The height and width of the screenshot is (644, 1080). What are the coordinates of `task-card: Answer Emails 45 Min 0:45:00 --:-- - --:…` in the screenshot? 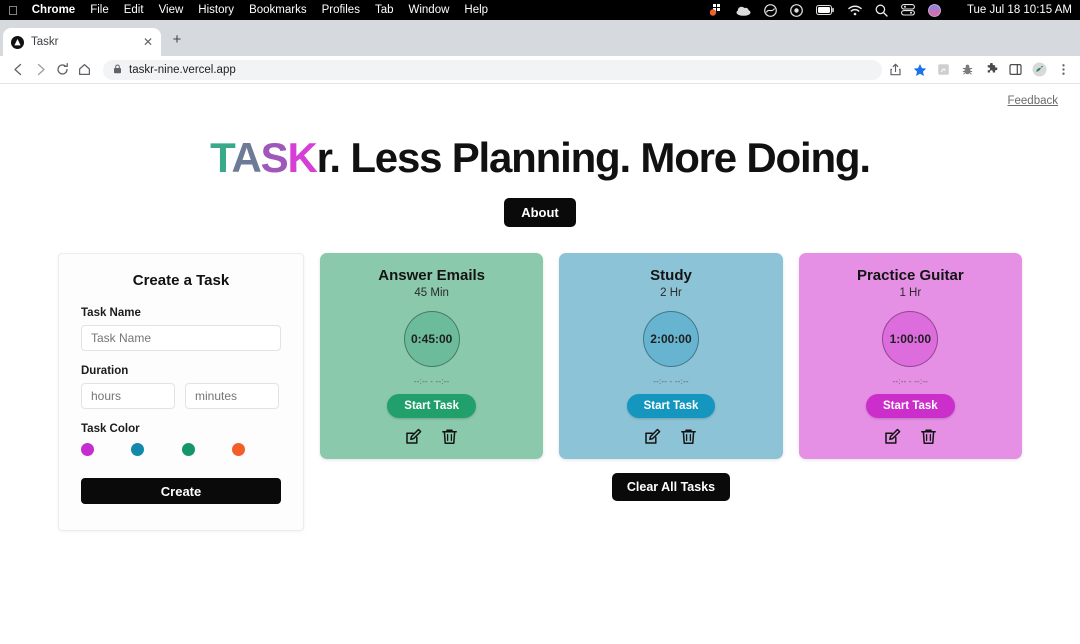 It's located at (432, 356).